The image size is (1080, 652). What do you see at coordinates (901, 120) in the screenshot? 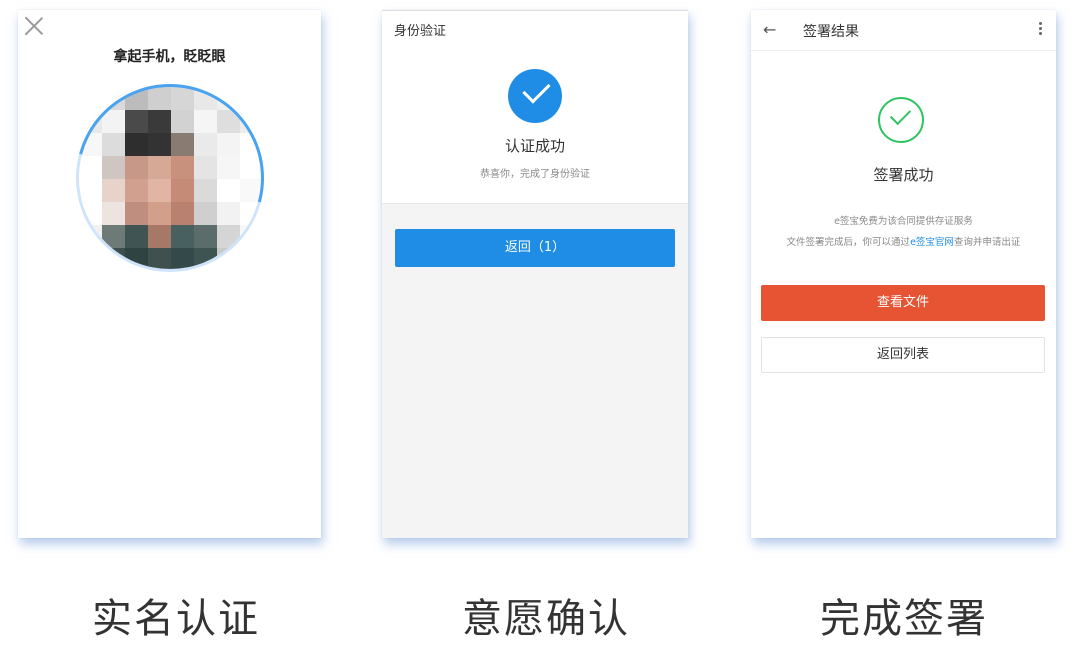
I see `check-circle-outline-icon` at bounding box center [901, 120].